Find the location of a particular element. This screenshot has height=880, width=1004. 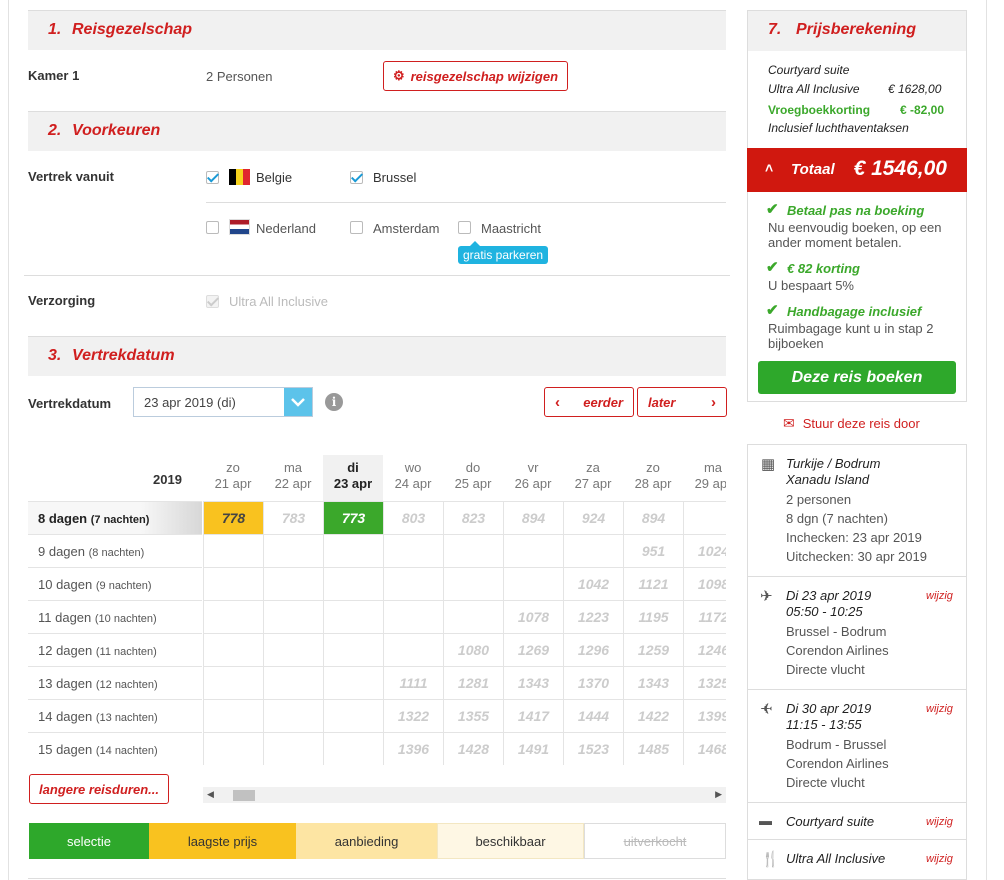

grid-column-header: za 27 apr is located at coordinates (593, 478).